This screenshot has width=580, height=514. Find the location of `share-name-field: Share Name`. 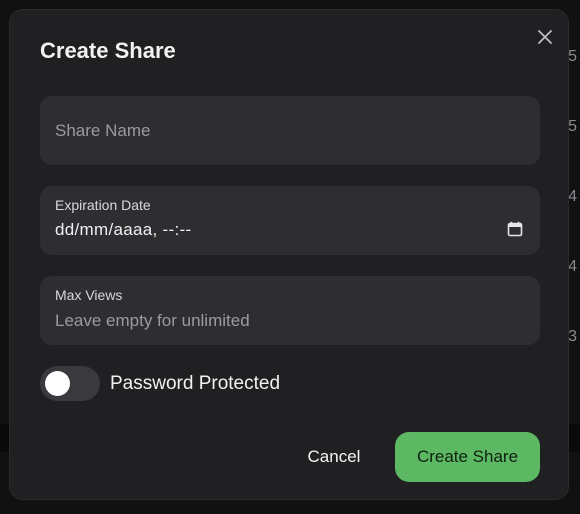

share-name-field: Share Name is located at coordinates (290, 130).